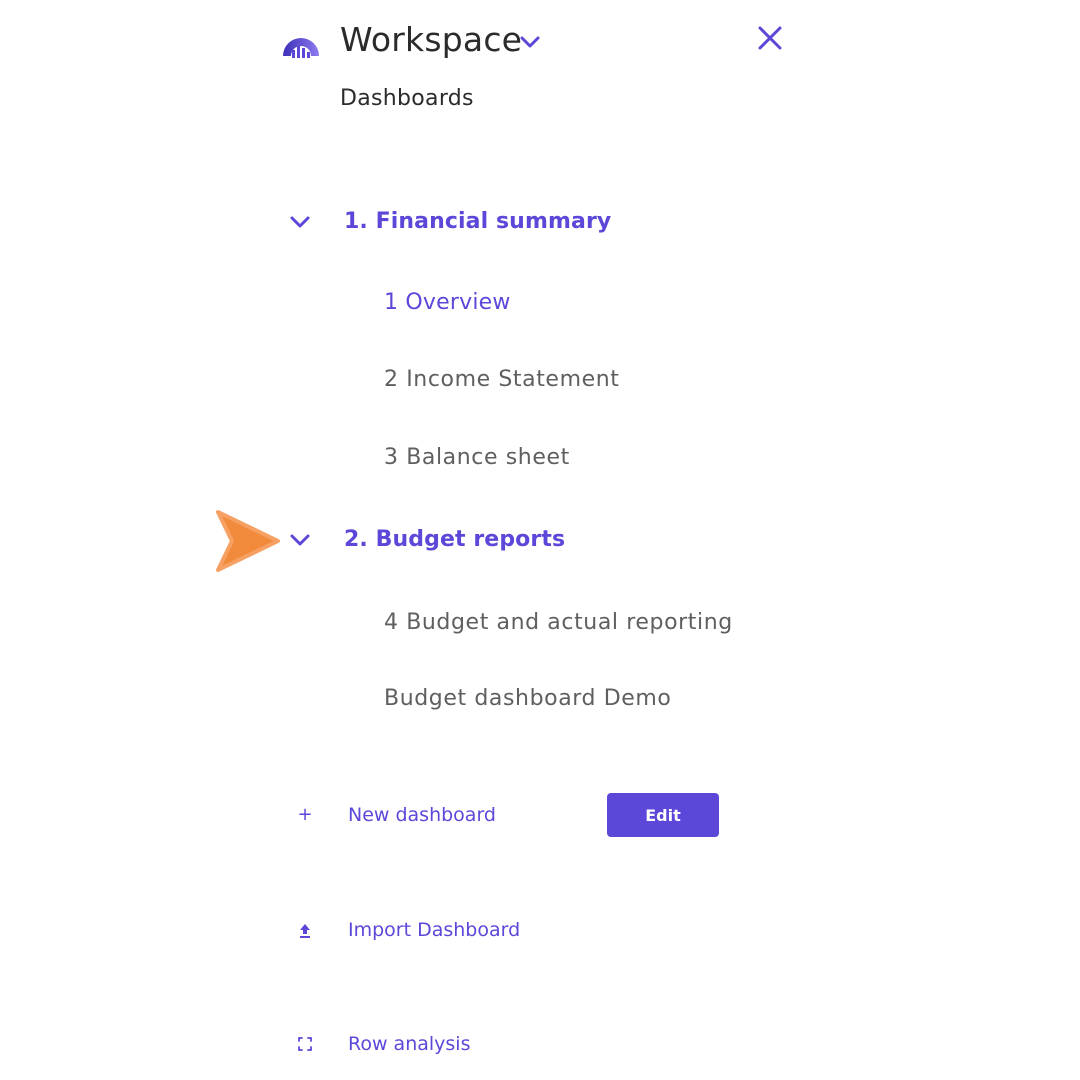 The height and width of the screenshot is (1080, 1080). What do you see at coordinates (300, 222) in the screenshot?
I see `group-1-chevron-down-icon` at bounding box center [300, 222].